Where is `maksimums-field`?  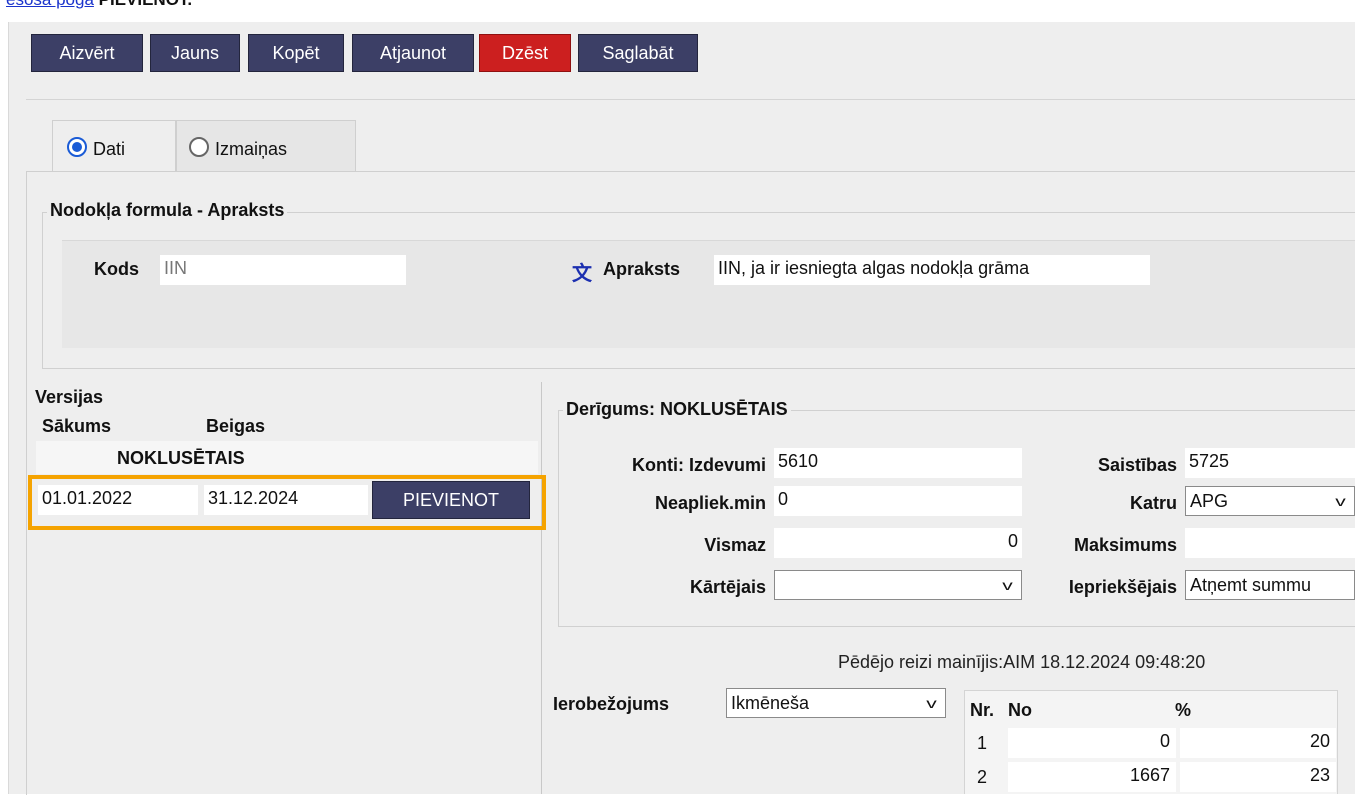 maksimums-field is located at coordinates (1270, 543).